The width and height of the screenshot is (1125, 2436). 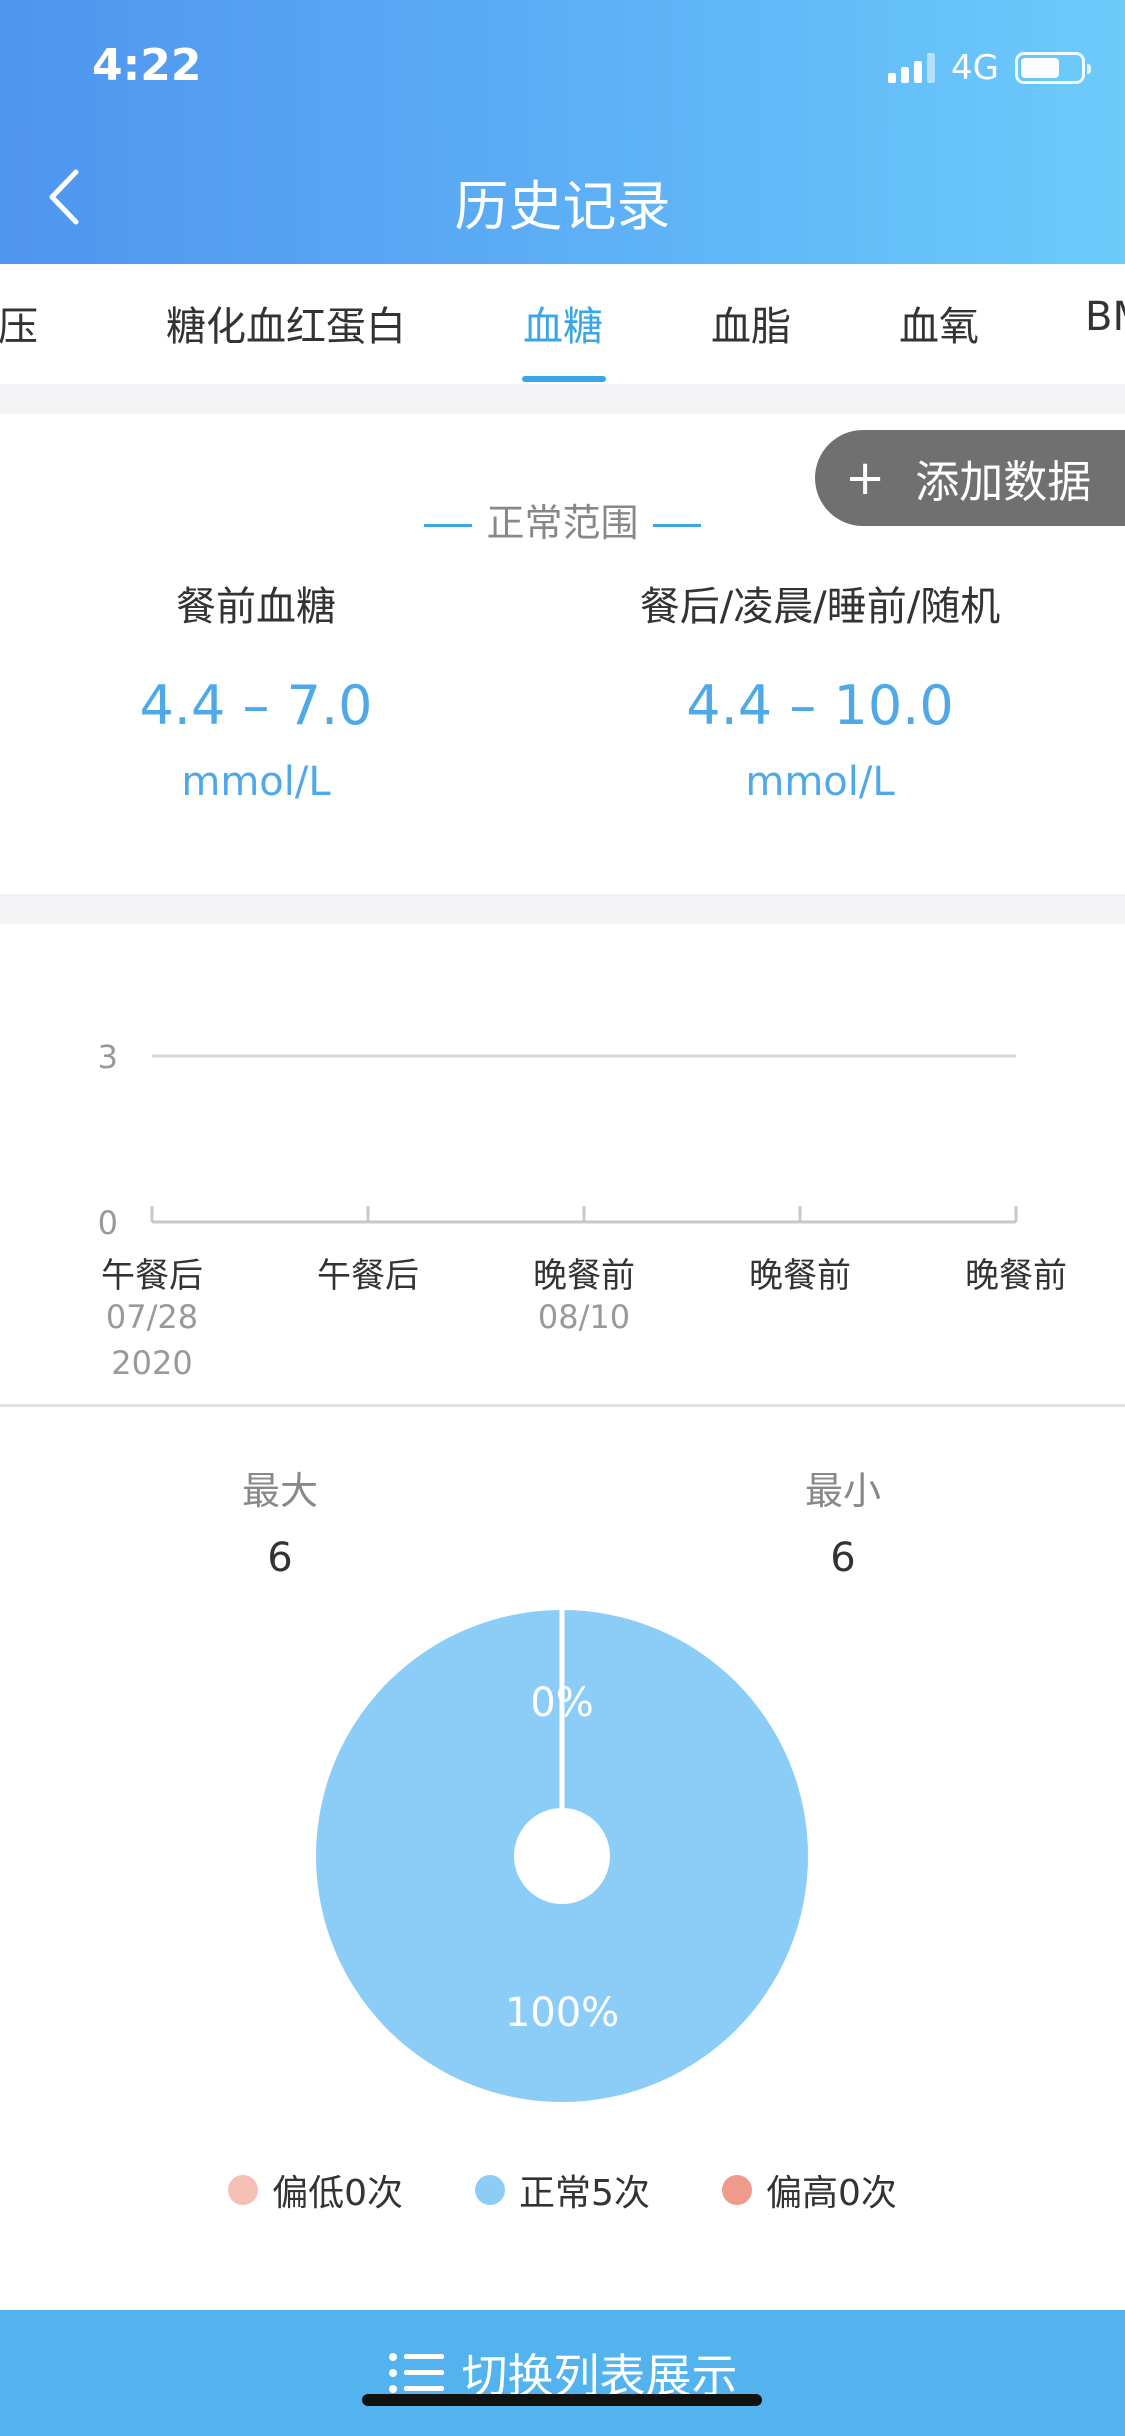 What do you see at coordinates (820, 607) in the screenshot?
I see `after-meal-label: 餐后/凌晨/睡前/随机` at bounding box center [820, 607].